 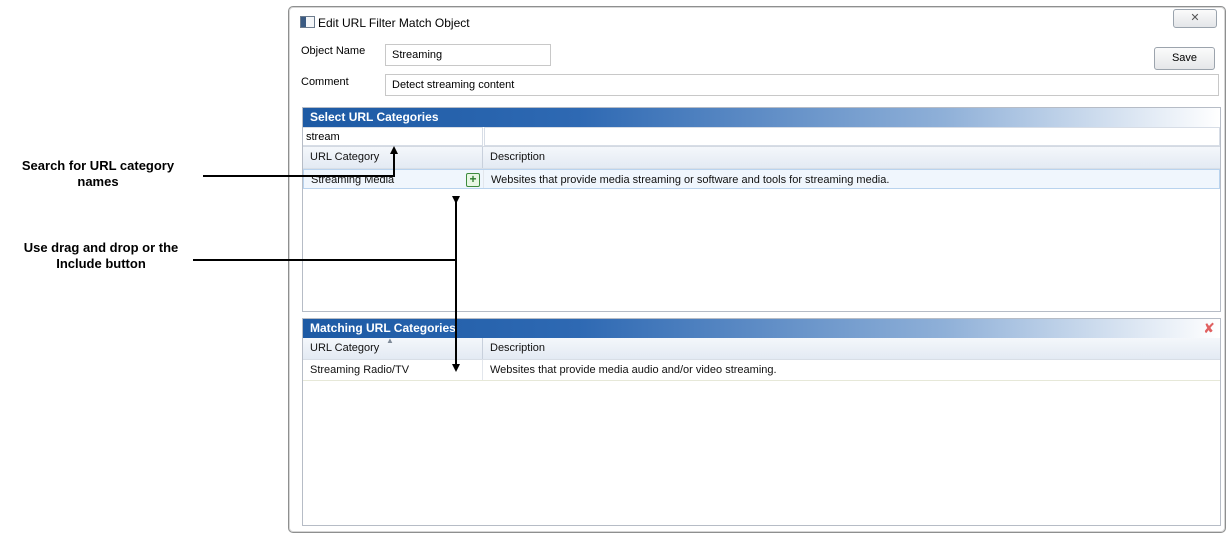 What do you see at coordinates (761, 328) in the screenshot?
I see `matching-panel-header: Matching URL Categories ✘` at bounding box center [761, 328].